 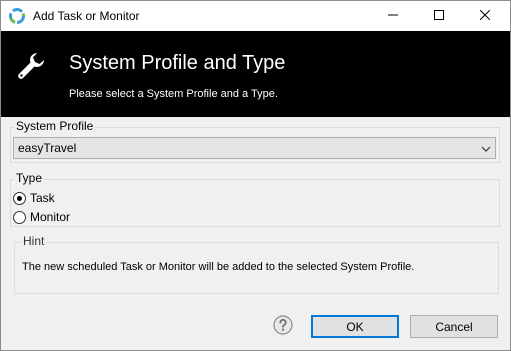 I want to click on close-button, so click(x=485, y=16).